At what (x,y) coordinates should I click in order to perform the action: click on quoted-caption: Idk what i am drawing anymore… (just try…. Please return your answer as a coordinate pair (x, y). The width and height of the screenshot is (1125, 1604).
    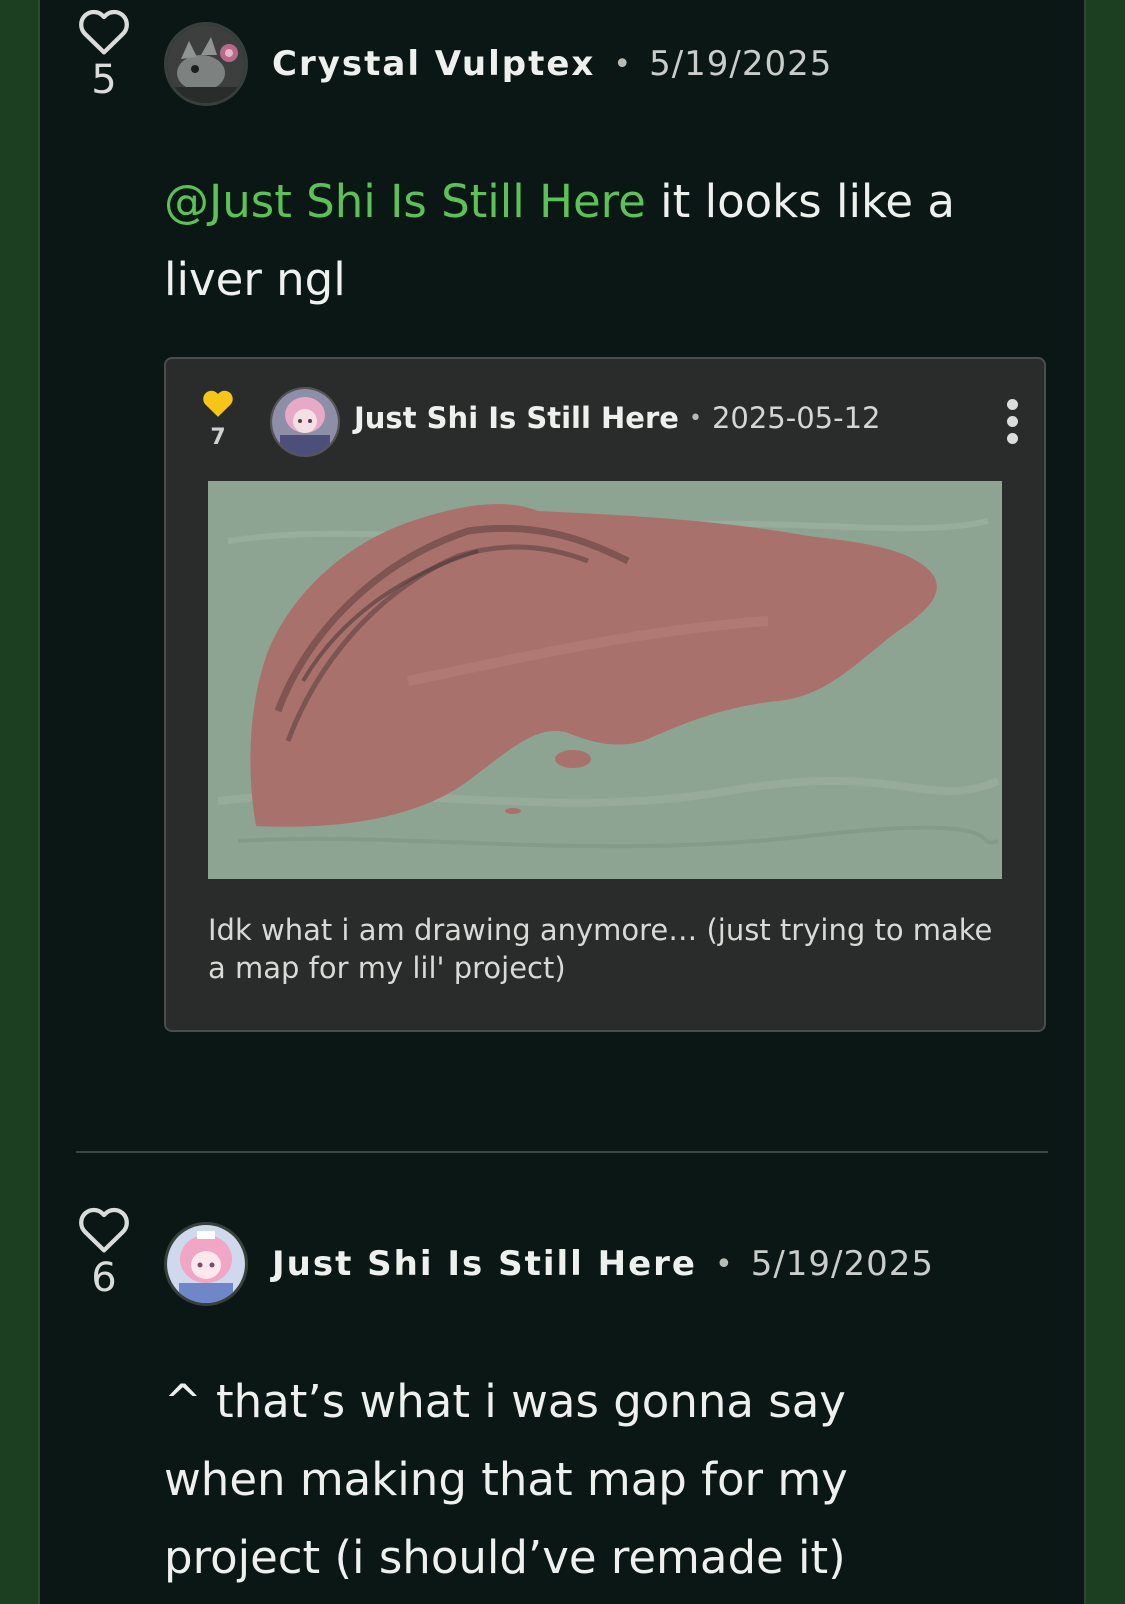
    Looking at the image, I should click on (600, 949).